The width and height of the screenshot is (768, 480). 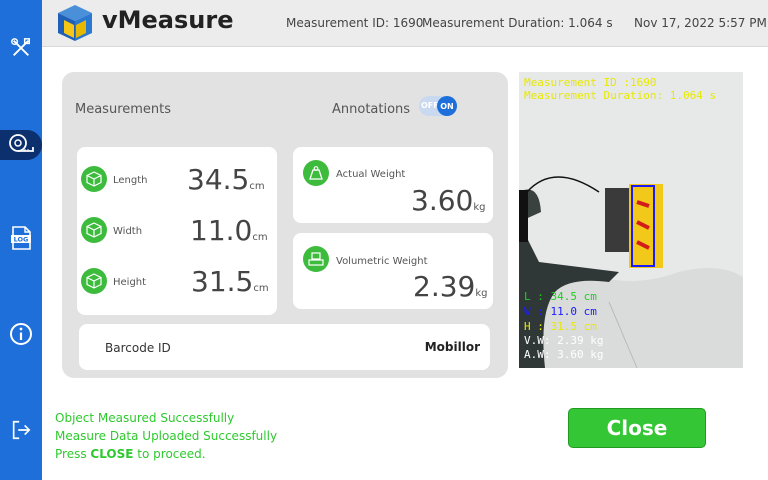 What do you see at coordinates (620, 95) in the screenshot?
I see `overlay-duration: Measurement Duration: 1.064 s` at bounding box center [620, 95].